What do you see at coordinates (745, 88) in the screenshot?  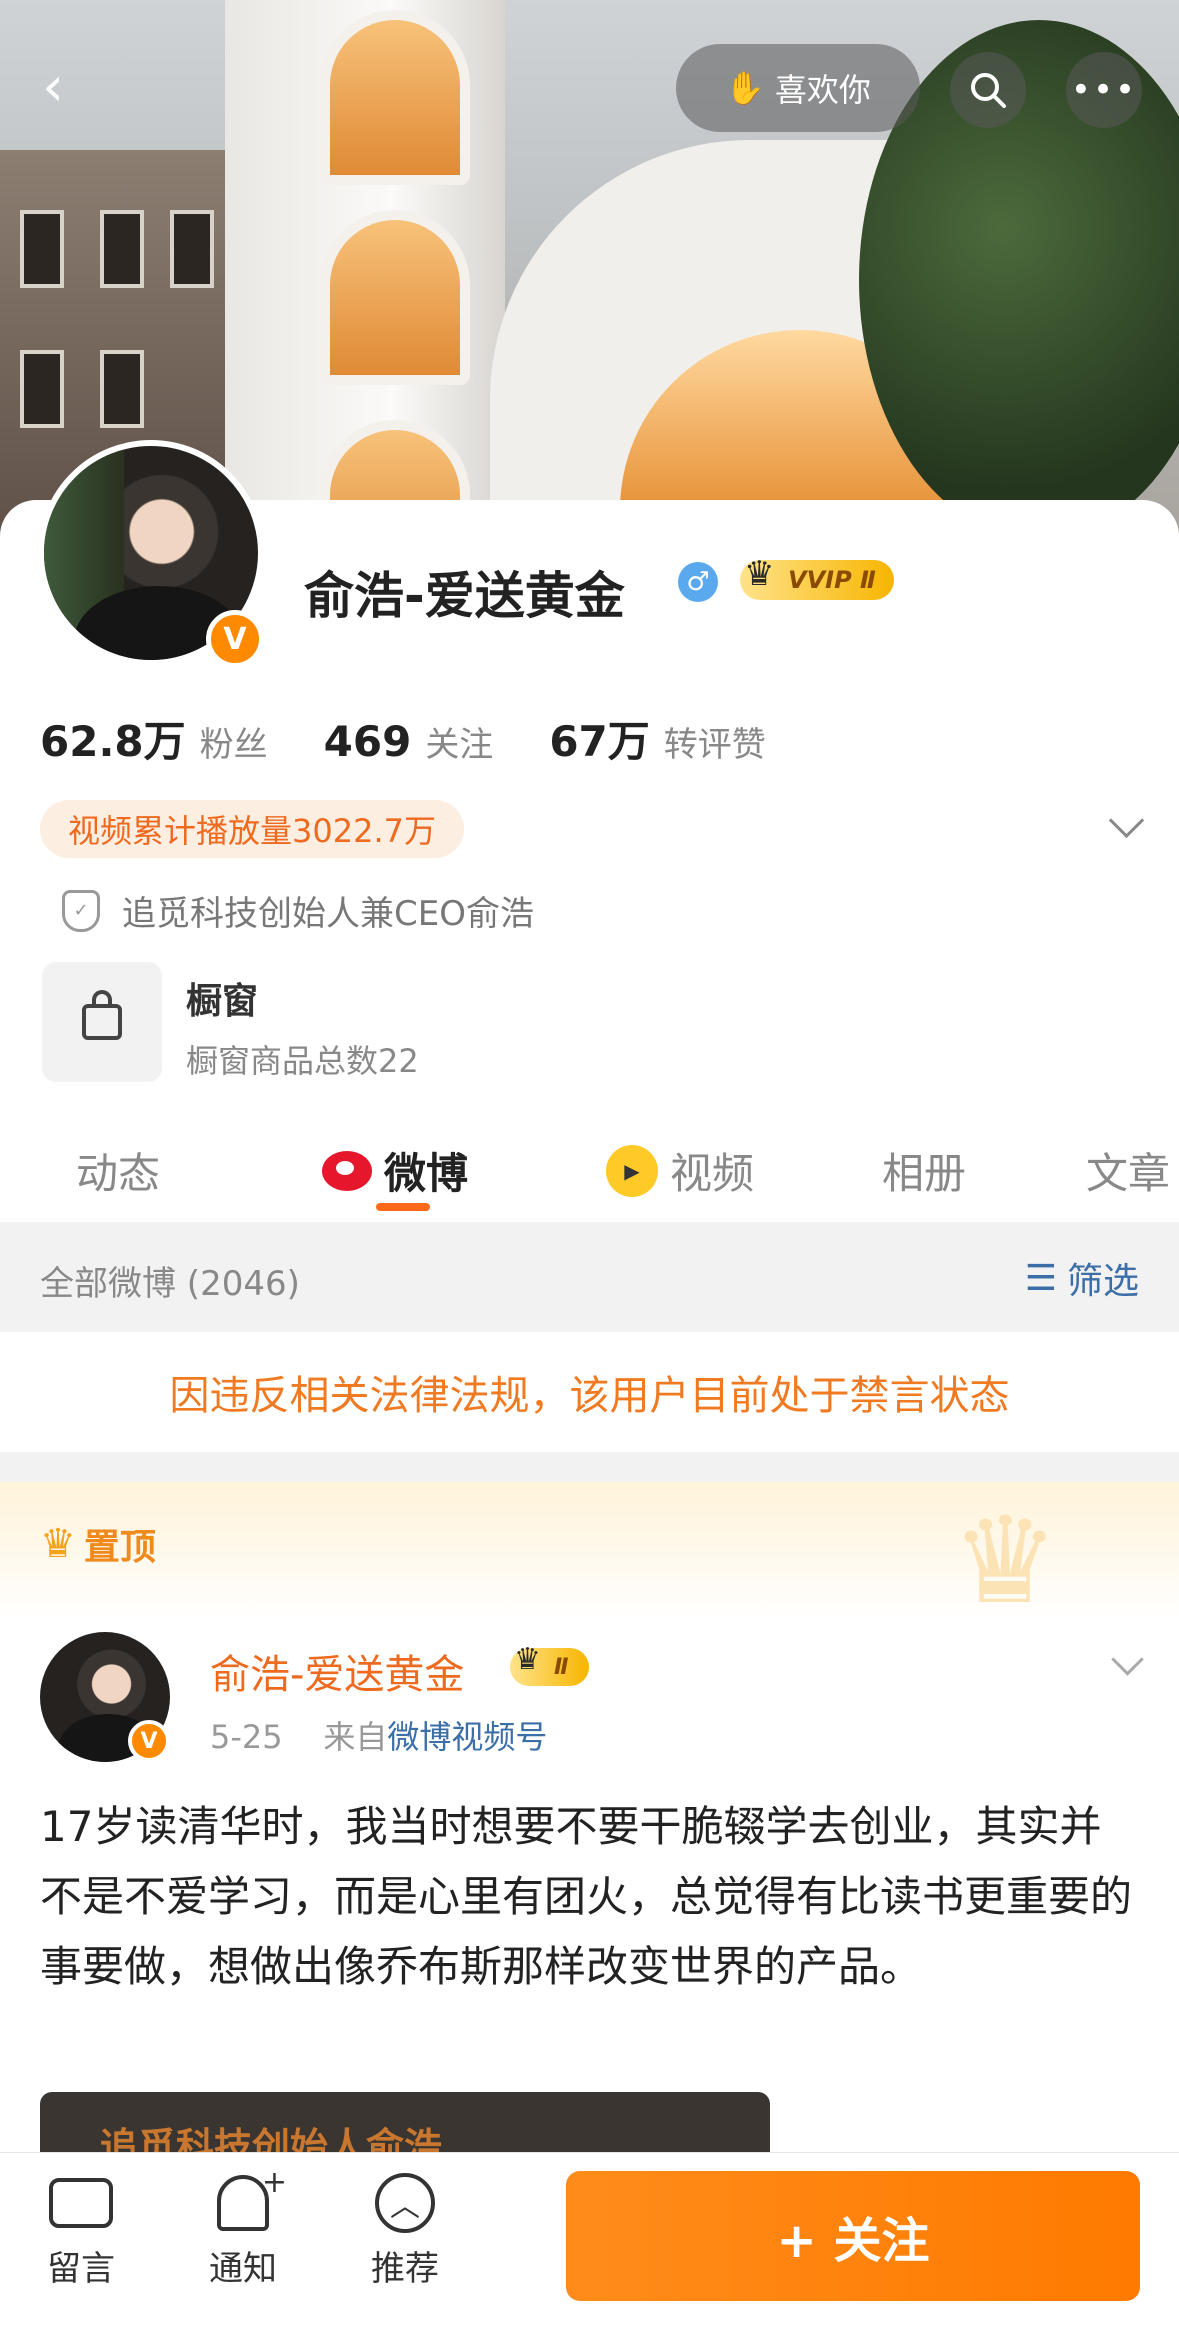 I see `hand-icon: ✋` at bounding box center [745, 88].